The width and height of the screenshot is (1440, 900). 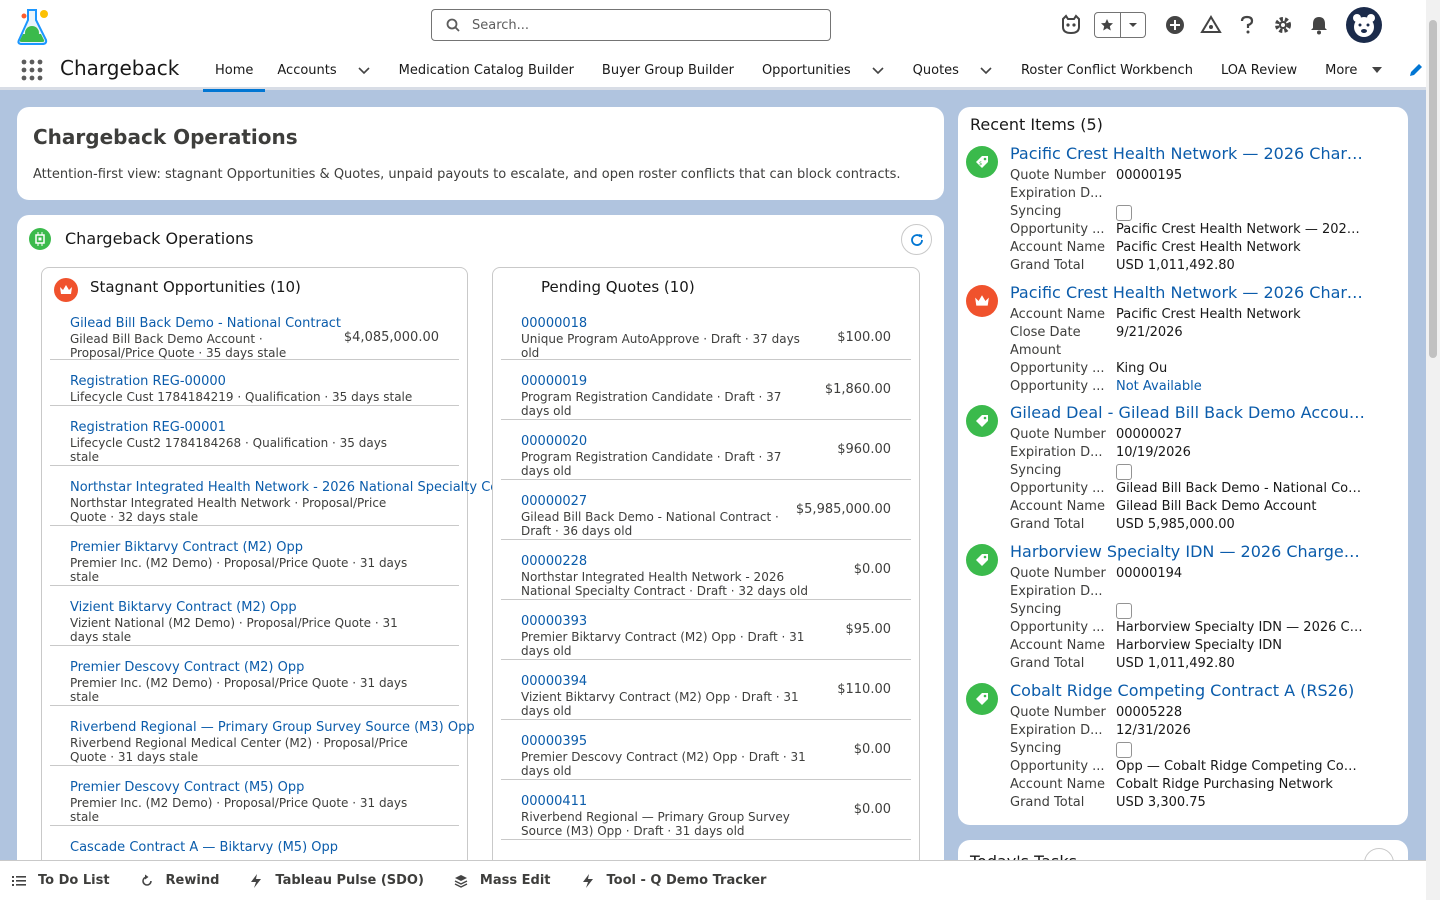 What do you see at coordinates (1187, 690) in the screenshot?
I see `recent-item-link: Cobalt Ridge Competing Contract A (RS26)` at bounding box center [1187, 690].